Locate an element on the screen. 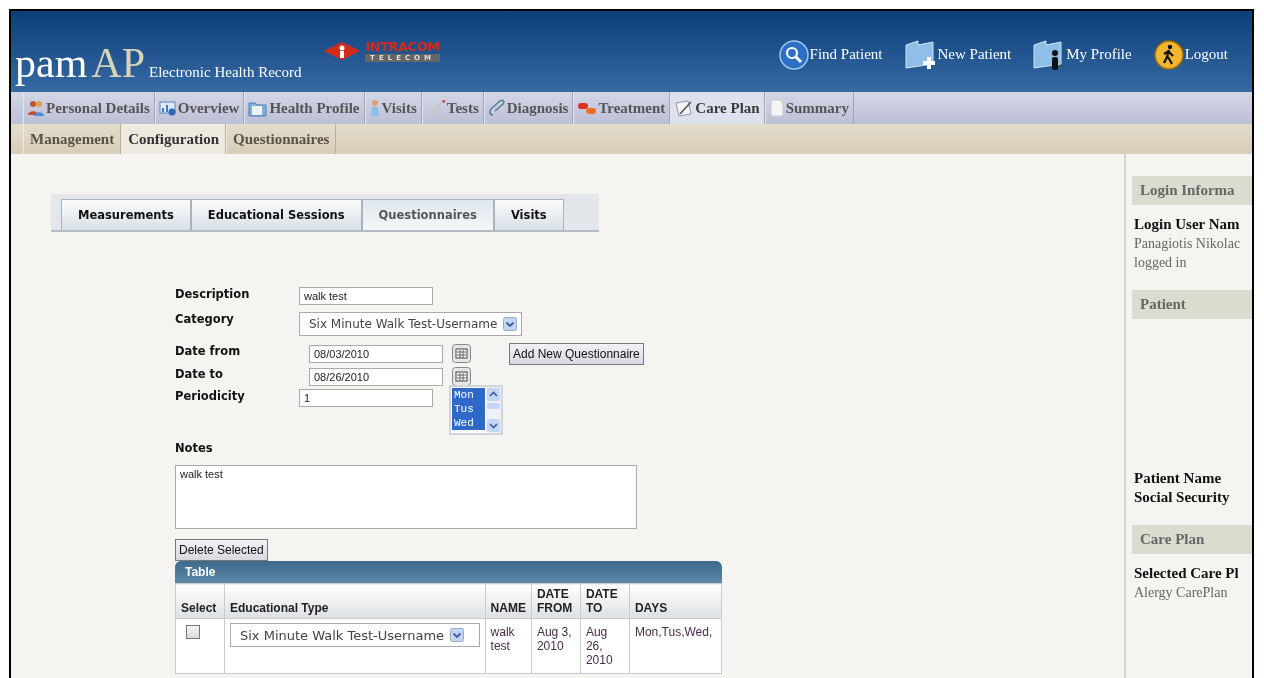  column-header: DATE TO is located at coordinates (605, 601).